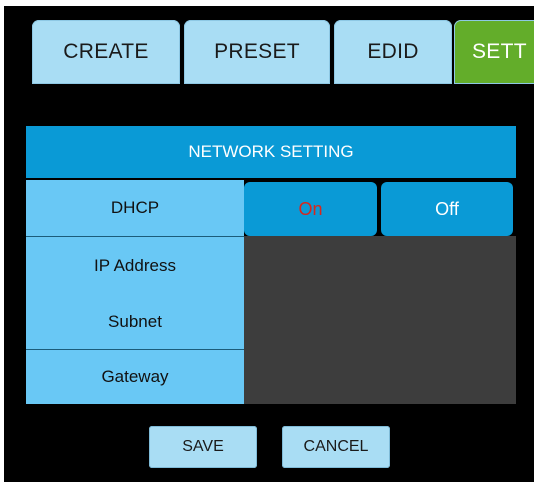 The width and height of the screenshot is (534, 486). I want to click on dhcp-on-button: On, so click(310, 209).